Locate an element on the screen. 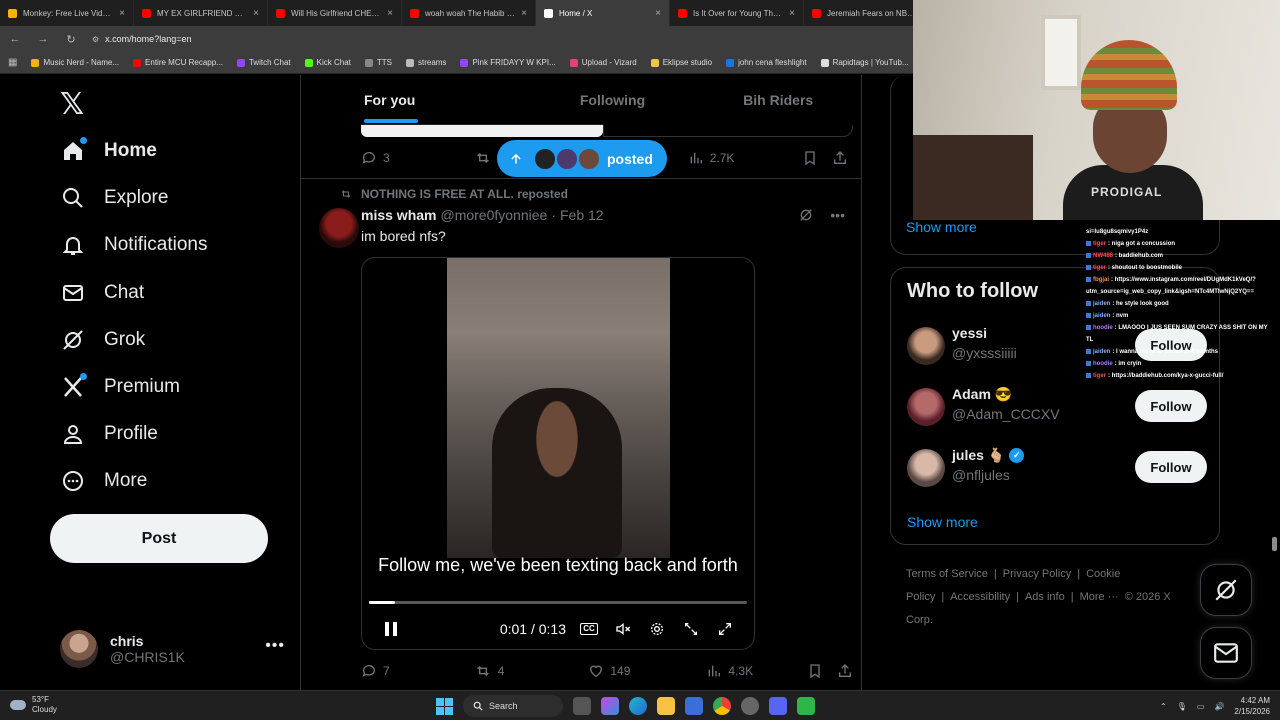  mic-icon: 🎙 is located at coordinates (1182, 706).